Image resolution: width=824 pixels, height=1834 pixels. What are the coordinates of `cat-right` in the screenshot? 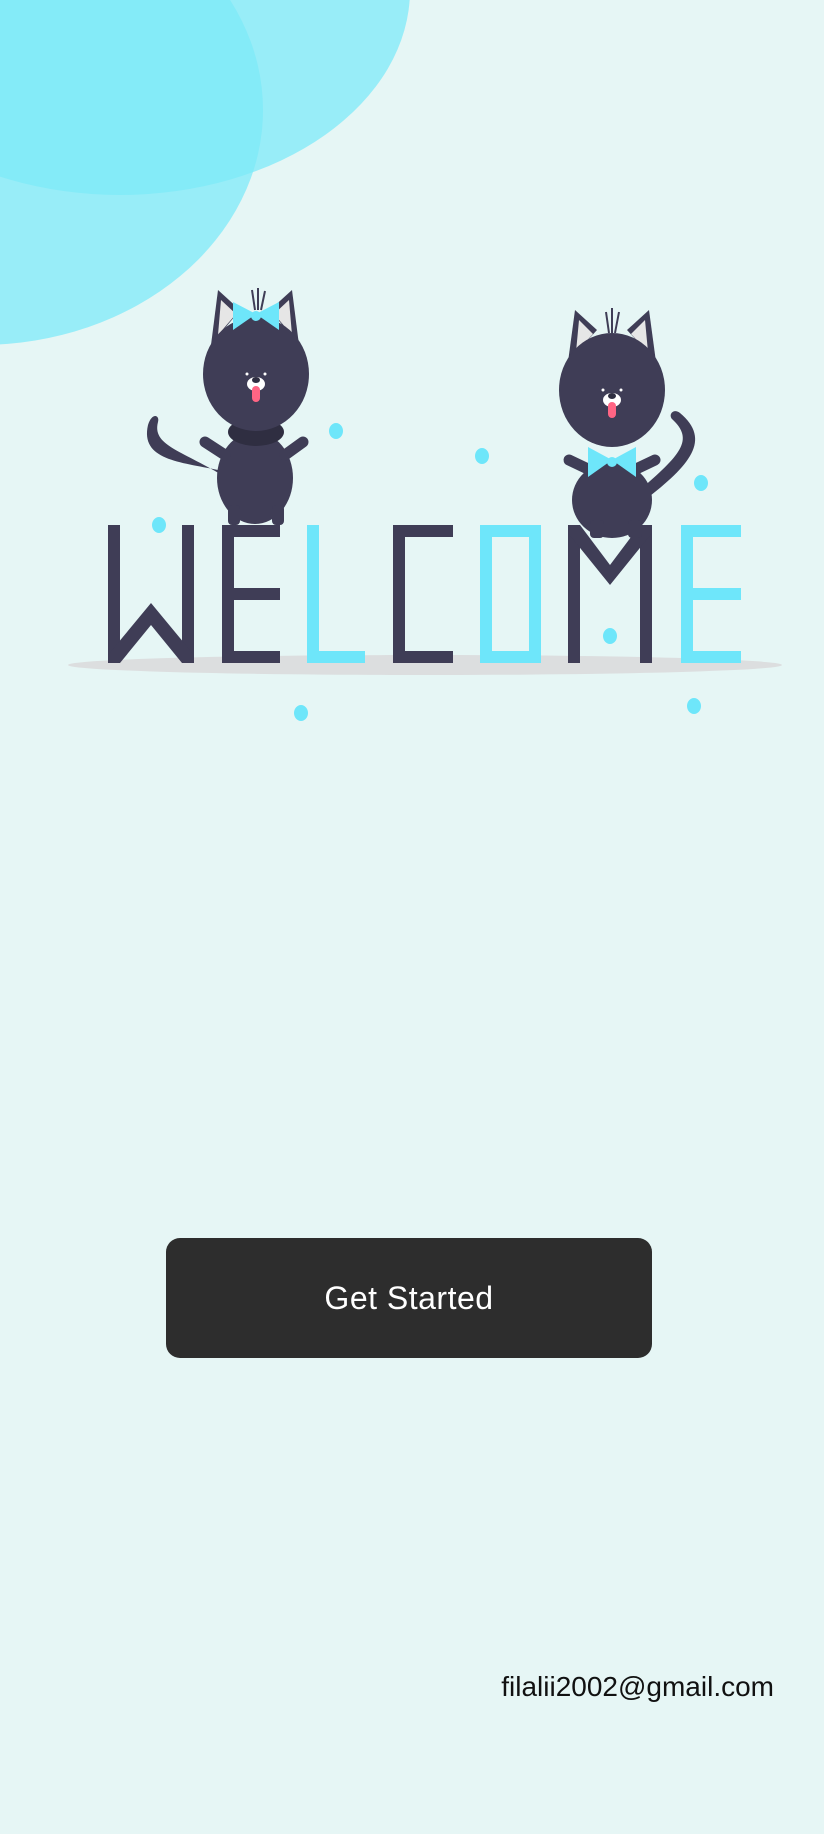 It's located at (627, 423).